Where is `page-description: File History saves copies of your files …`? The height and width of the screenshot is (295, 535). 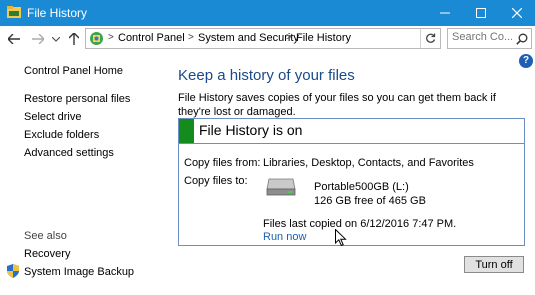 page-description: File History saves copies of your files … is located at coordinates (337, 105).